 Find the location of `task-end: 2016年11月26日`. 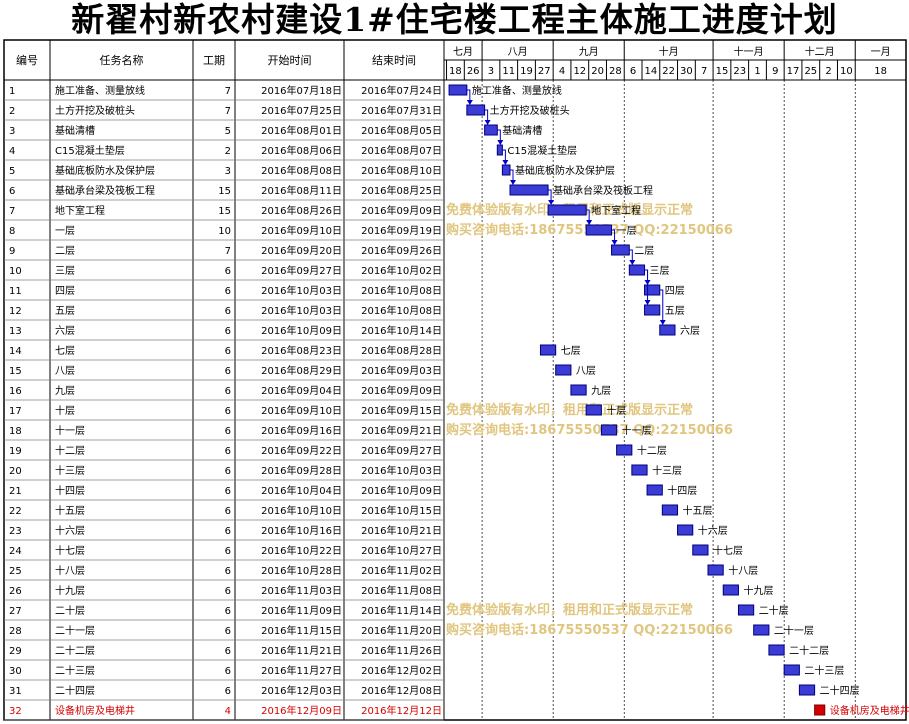

task-end: 2016年11月26日 is located at coordinates (401, 650).